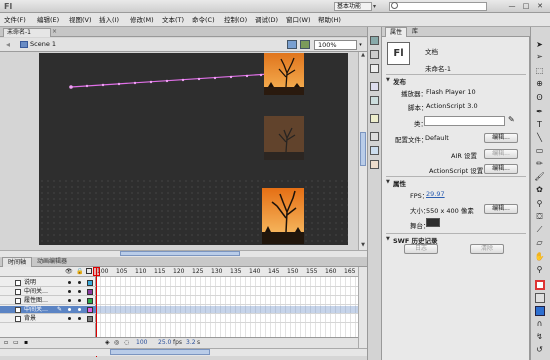  I want to click on section-attributes: 属性, so click(399, 183).